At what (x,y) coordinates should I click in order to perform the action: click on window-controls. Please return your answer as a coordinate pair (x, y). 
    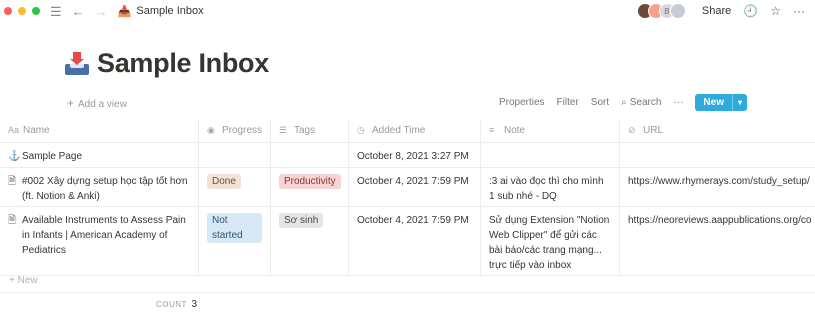
    Looking at the image, I should click on (22, 11).